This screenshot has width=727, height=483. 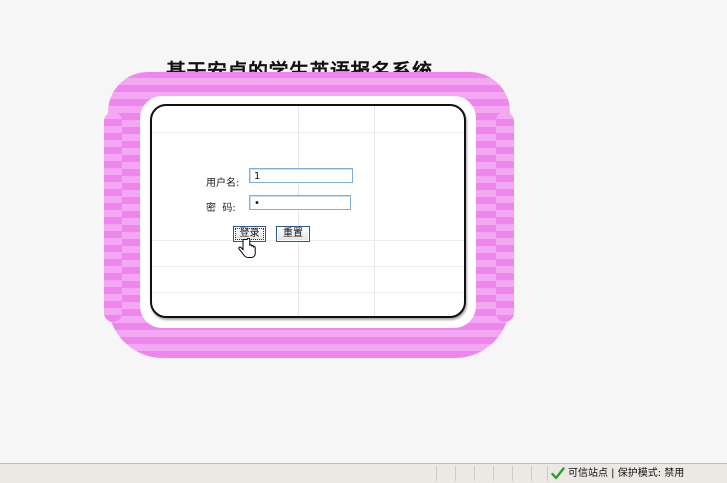 What do you see at coordinates (363, 473) in the screenshot?
I see `statusbar: 可信站点 | 保护模式: 禁用` at bounding box center [363, 473].